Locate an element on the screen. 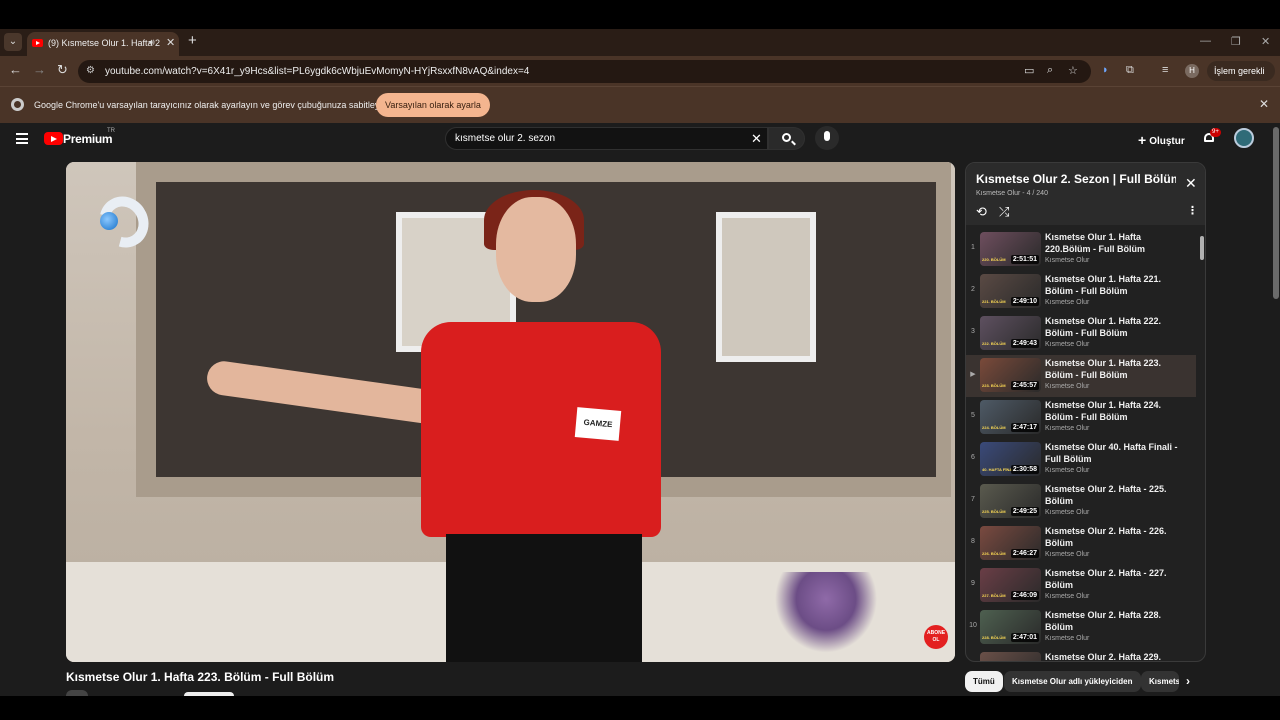  playlist-scrollbar is located at coordinates (1202, 443).